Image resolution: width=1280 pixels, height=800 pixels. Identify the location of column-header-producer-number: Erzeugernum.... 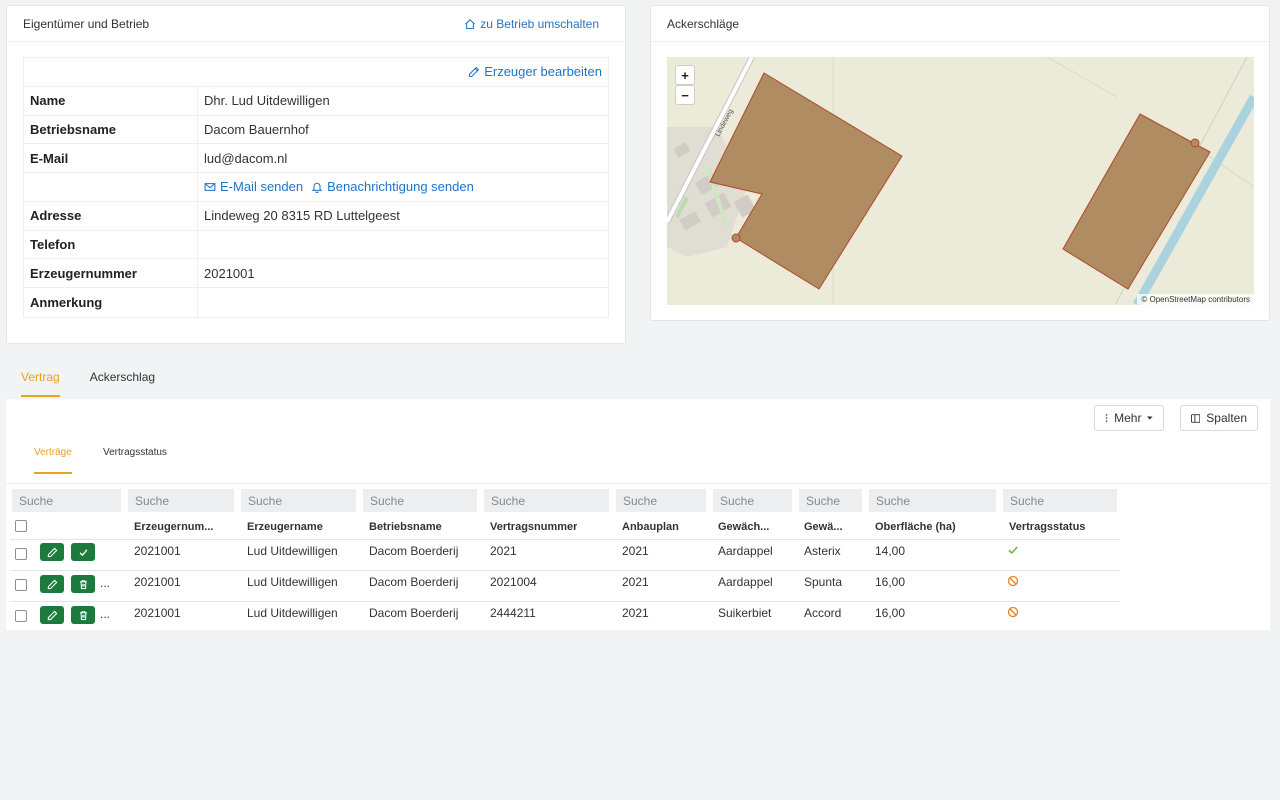
(184, 527).